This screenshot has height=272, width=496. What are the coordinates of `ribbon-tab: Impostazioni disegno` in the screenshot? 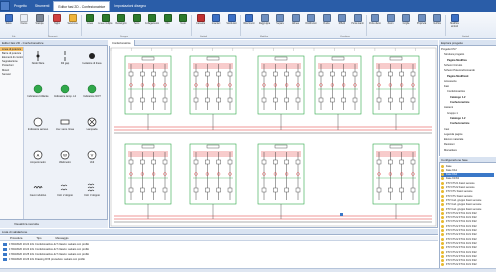 It's located at (130, 6).